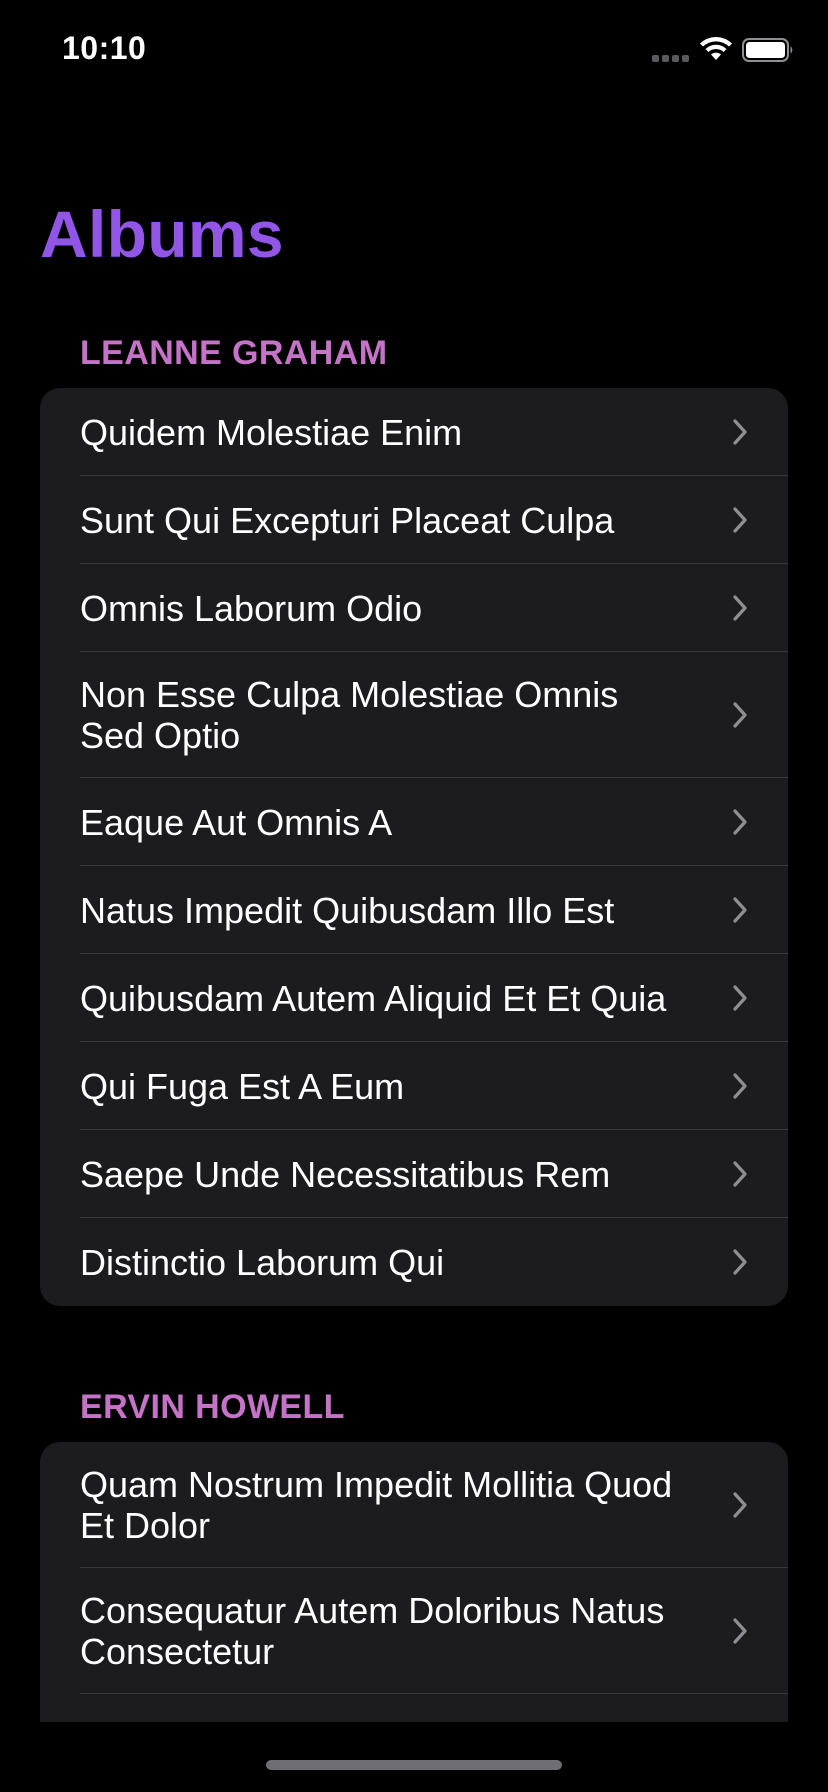 The image size is (828, 1792). I want to click on album-title: Natus Impedit Quibusdam Illo Est, so click(347, 910).